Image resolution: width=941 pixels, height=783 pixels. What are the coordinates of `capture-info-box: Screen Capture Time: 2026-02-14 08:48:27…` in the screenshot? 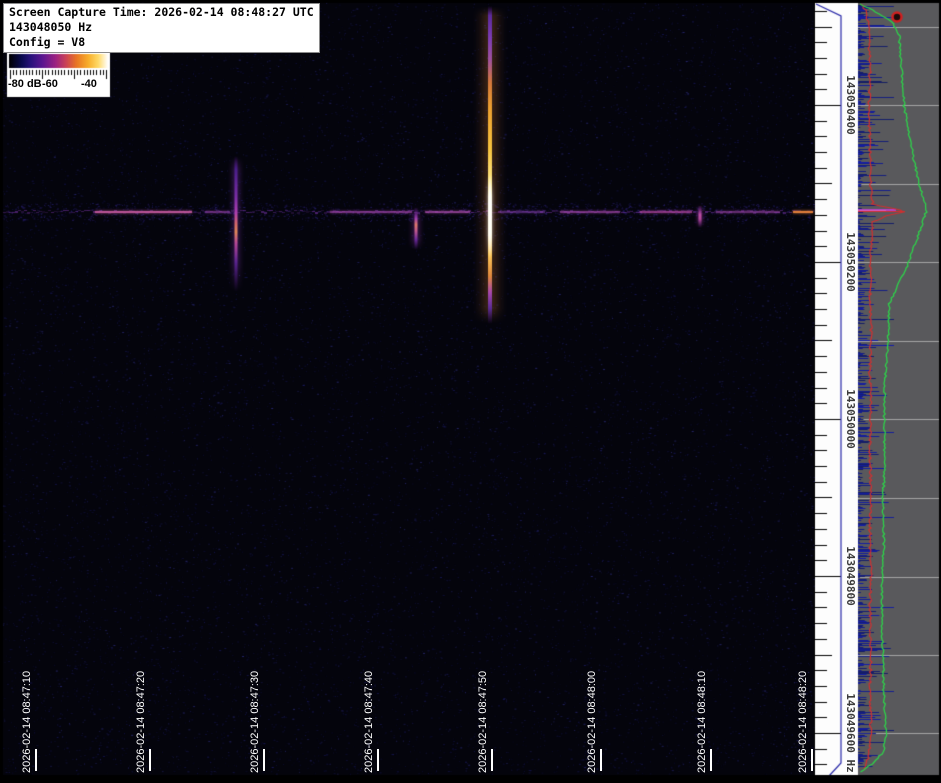 It's located at (161, 28).